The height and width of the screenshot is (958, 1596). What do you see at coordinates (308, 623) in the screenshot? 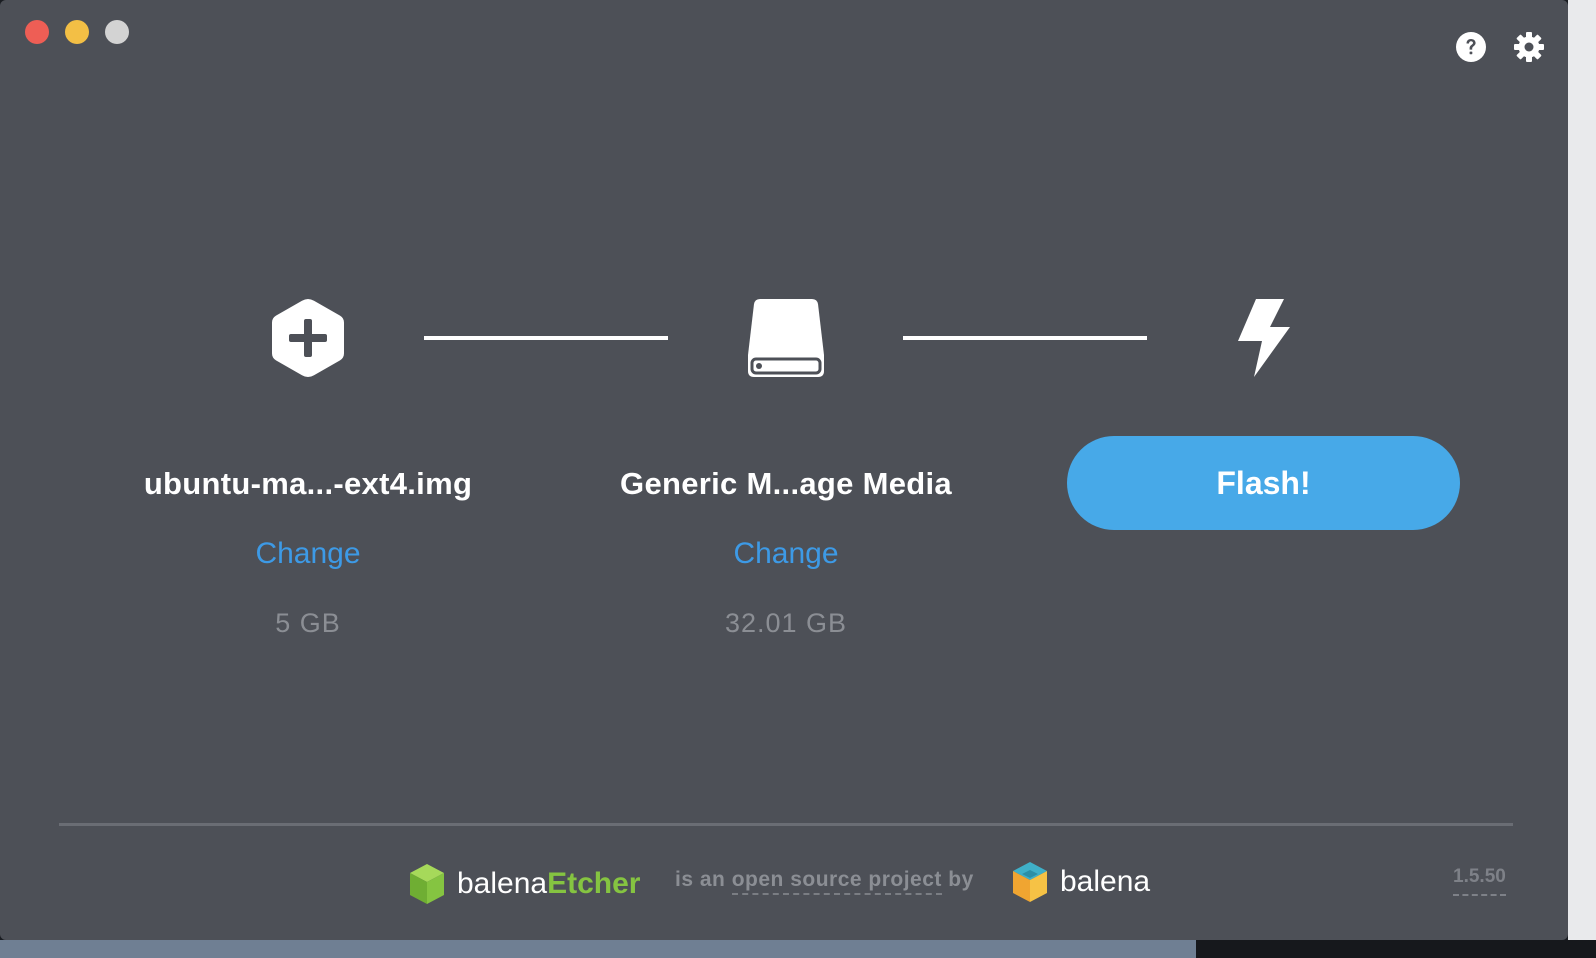
I see `image-size: 5 GB` at bounding box center [308, 623].